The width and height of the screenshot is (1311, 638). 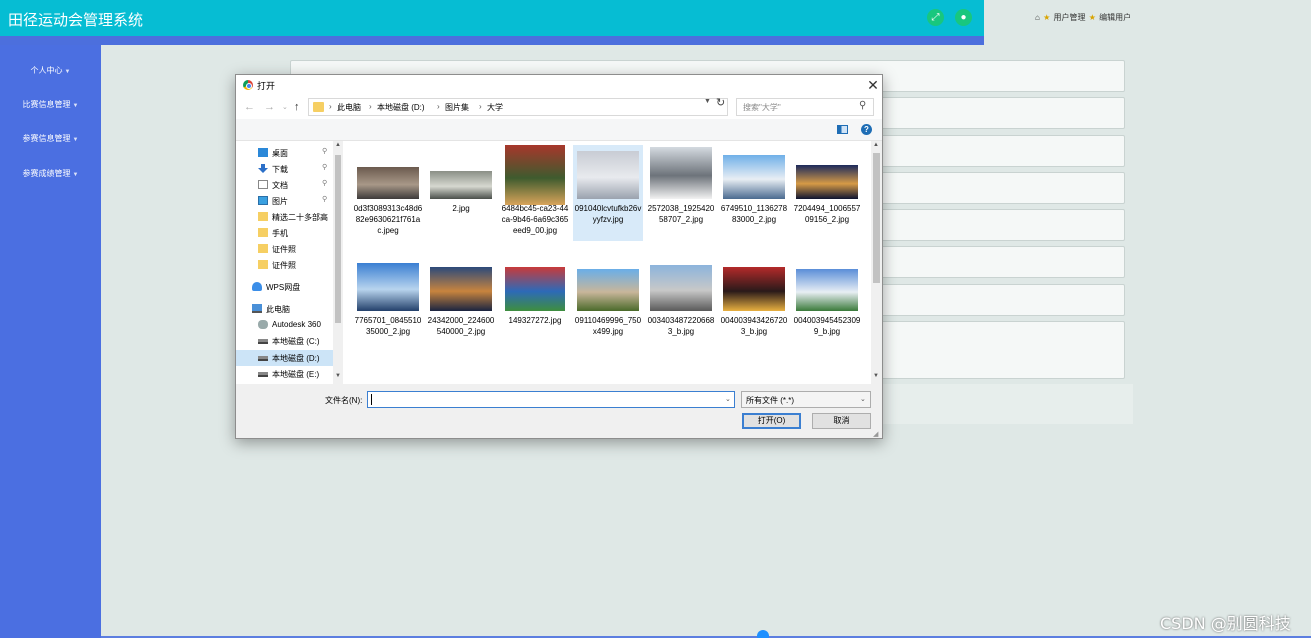 What do you see at coordinates (263, 358) in the screenshot?
I see `drive-icon` at bounding box center [263, 358].